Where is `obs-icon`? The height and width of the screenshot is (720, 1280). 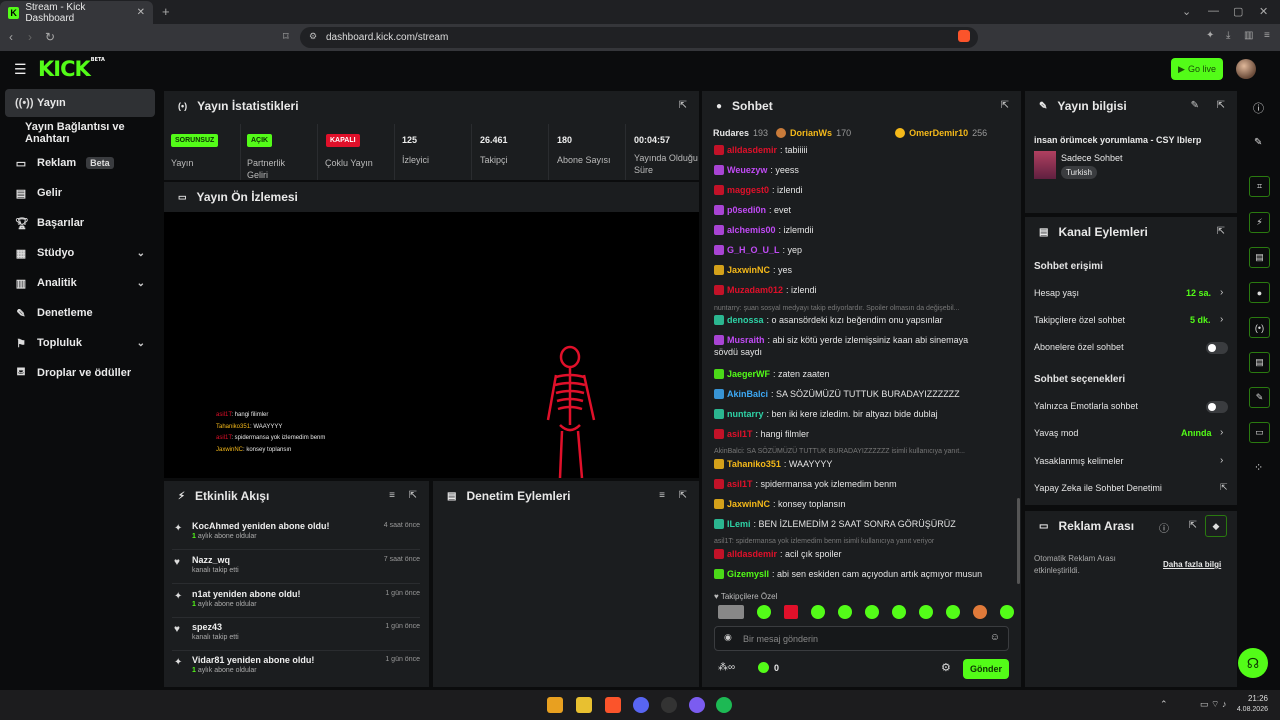
obs-icon is located at coordinates (669, 705).